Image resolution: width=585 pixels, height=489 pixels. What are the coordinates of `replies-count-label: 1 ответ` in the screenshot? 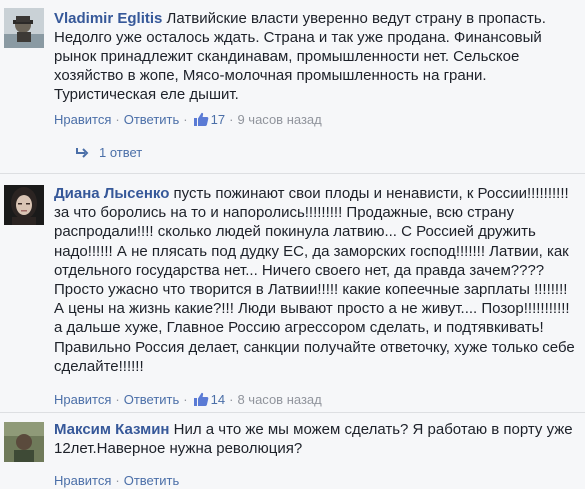 It's located at (120, 152).